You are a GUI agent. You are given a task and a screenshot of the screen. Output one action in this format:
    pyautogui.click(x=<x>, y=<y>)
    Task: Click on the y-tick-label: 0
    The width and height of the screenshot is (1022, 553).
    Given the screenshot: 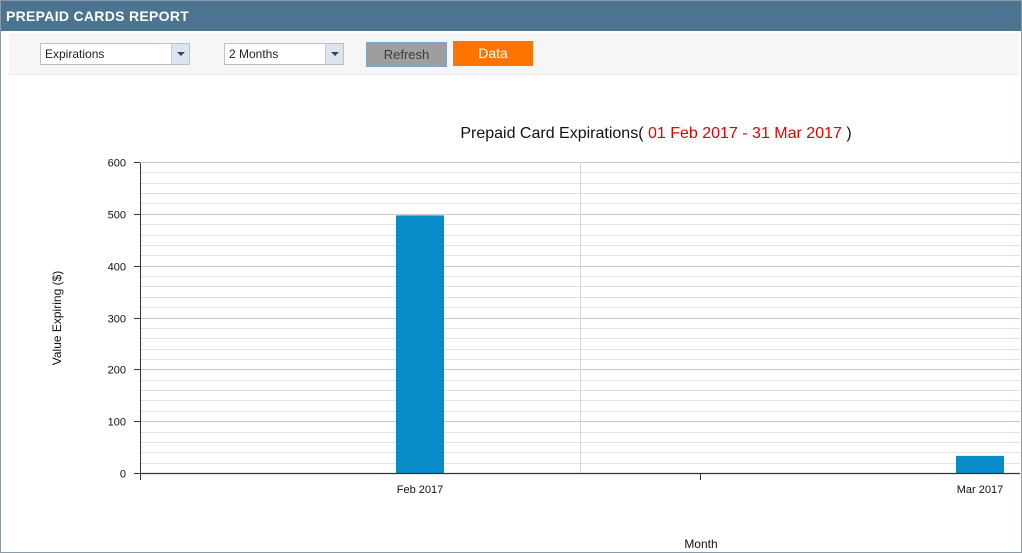 What is the action you would take?
    pyautogui.click(x=123, y=475)
    